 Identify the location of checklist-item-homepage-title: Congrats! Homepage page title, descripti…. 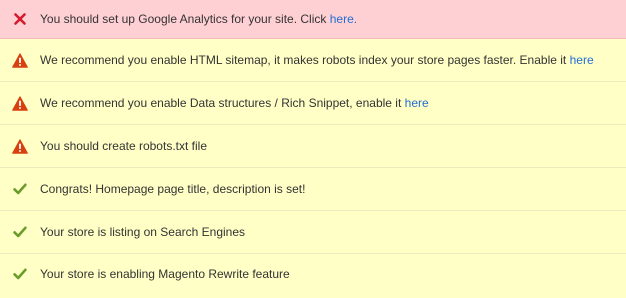
(313, 189).